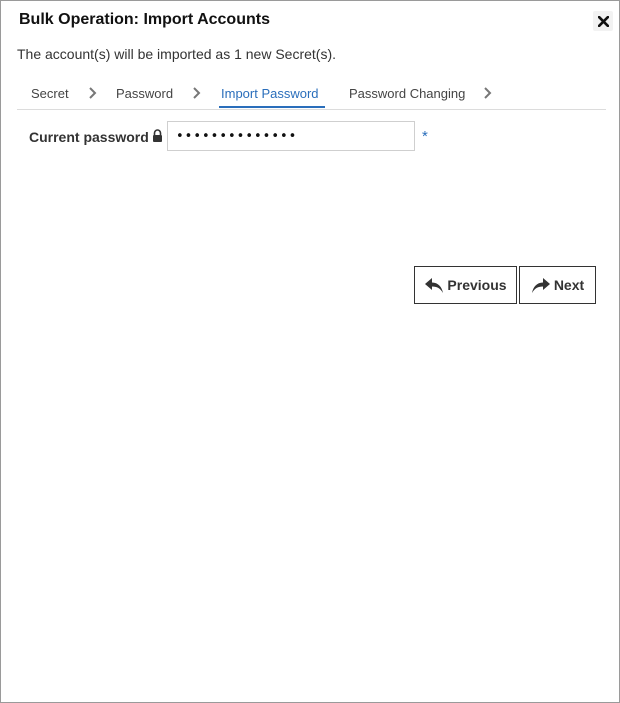 The image size is (620, 703). I want to click on required-marker: *, so click(425, 136).